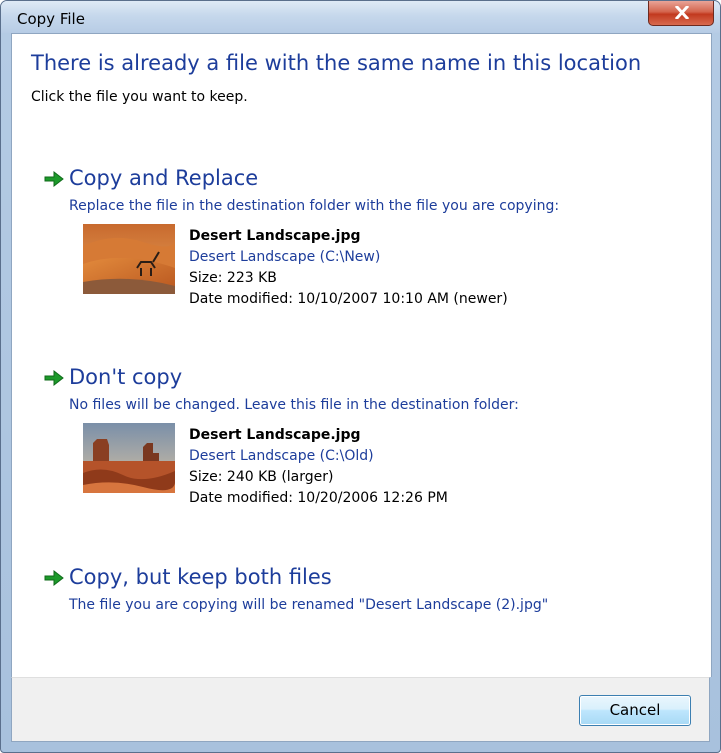  I want to click on file-location: Desert Landscape (C:\Old), so click(281, 456).